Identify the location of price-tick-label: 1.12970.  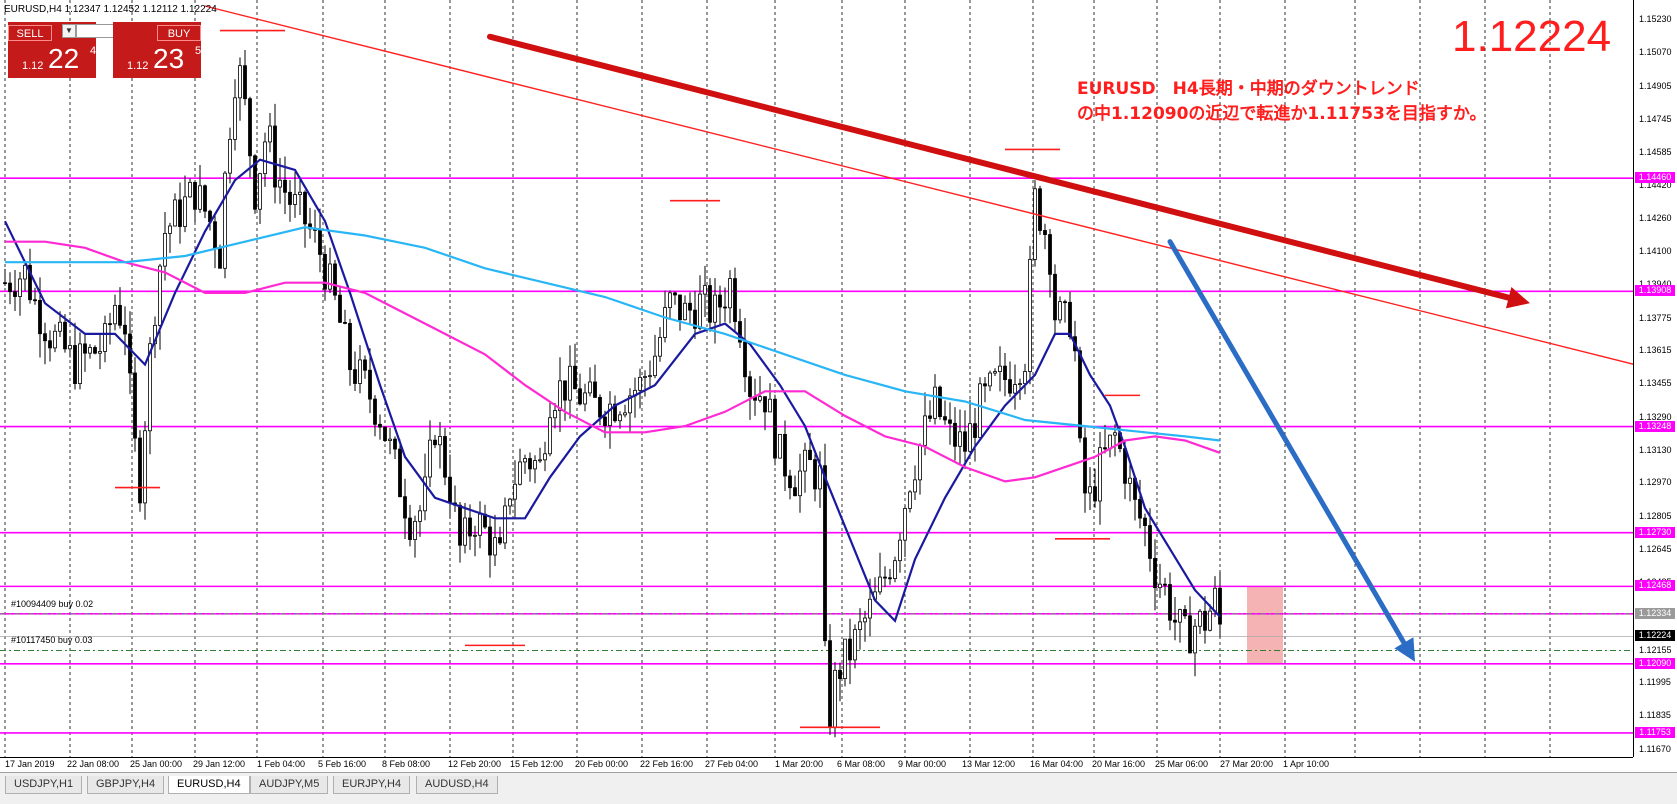
(1655, 482).